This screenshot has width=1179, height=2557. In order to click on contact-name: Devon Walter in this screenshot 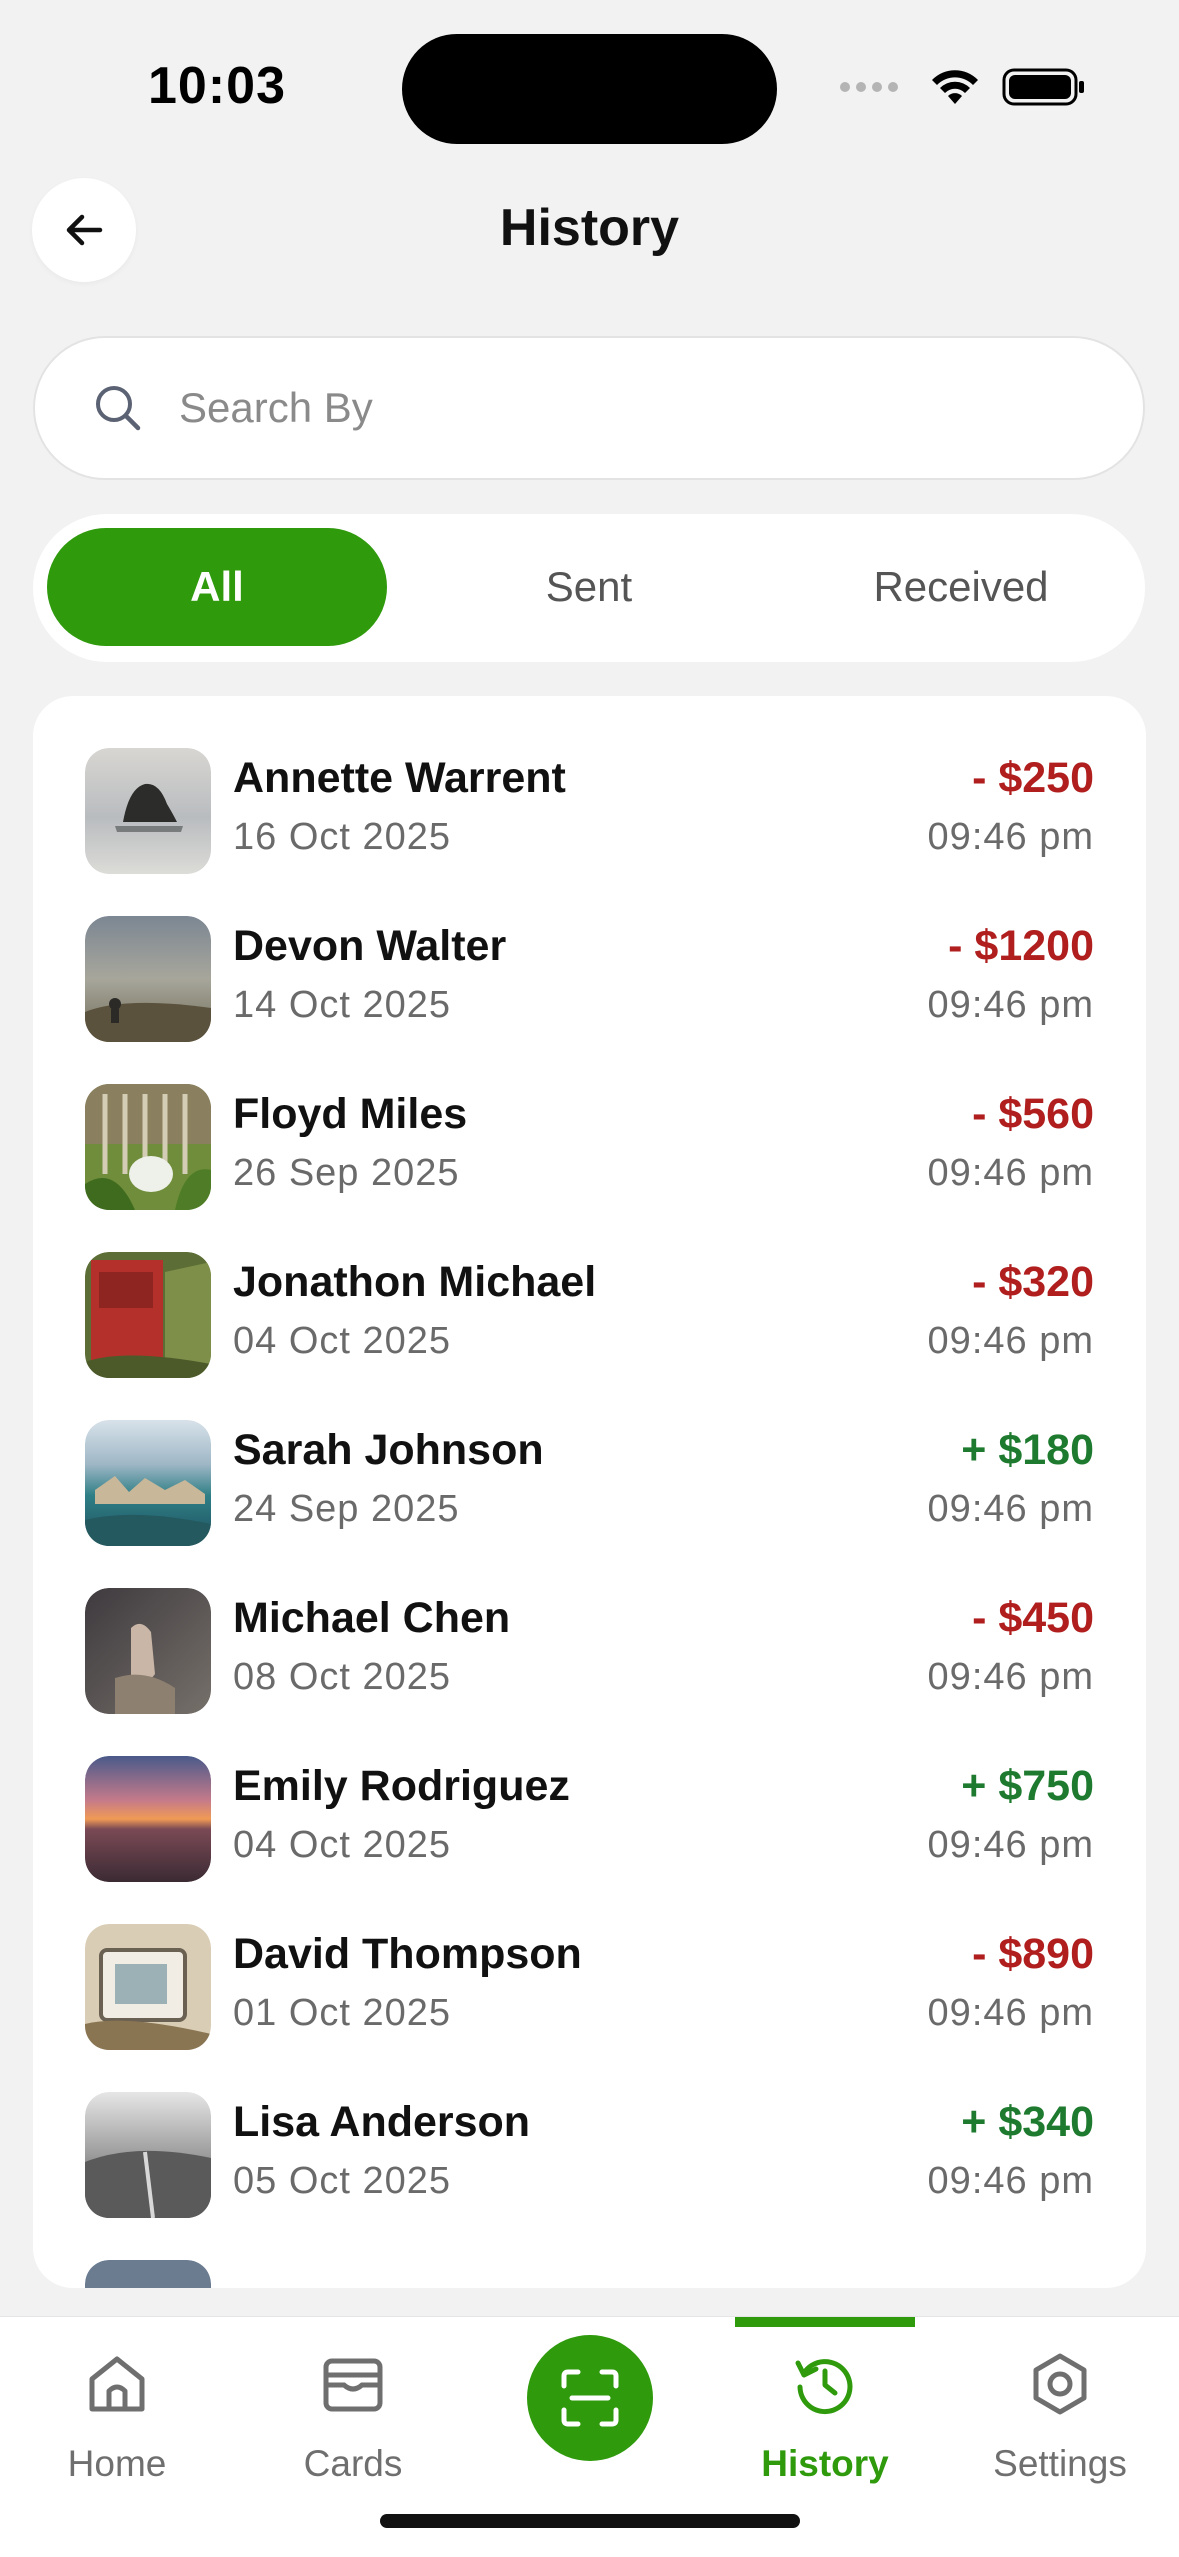, I will do `click(370, 946)`.